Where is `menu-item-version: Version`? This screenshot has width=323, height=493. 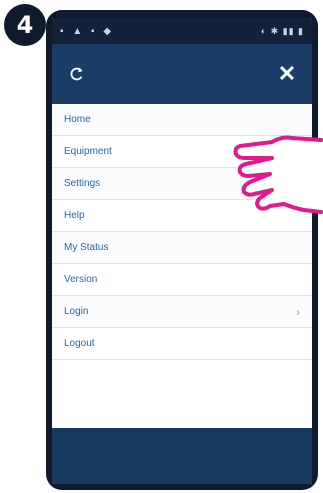 menu-item-version: Version is located at coordinates (182, 280).